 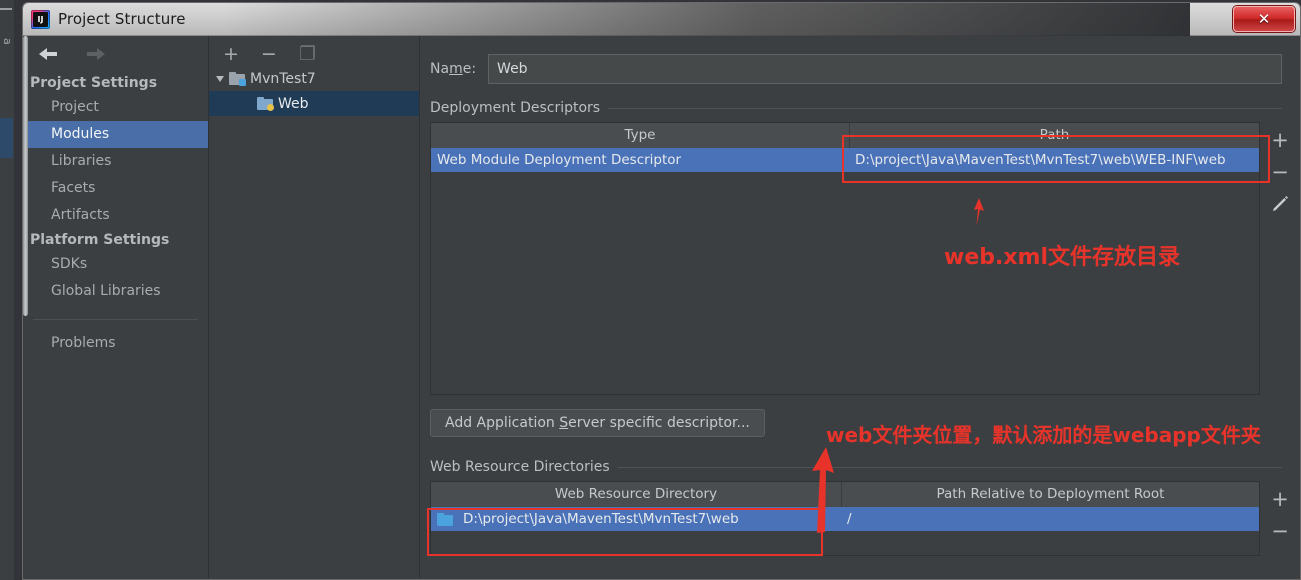 I want to click on arrow-left-icon, so click(x=48, y=54).